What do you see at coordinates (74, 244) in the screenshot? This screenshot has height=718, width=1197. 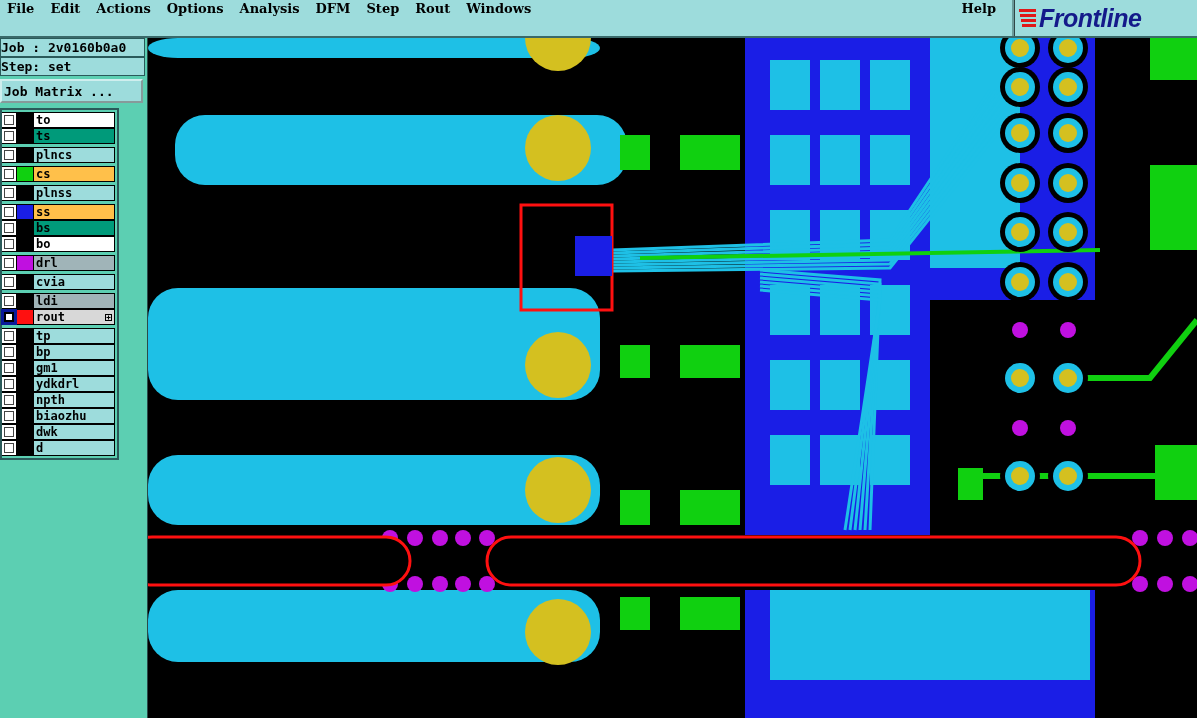 I see `layer-name: bo` at bounding box center [74, 244].